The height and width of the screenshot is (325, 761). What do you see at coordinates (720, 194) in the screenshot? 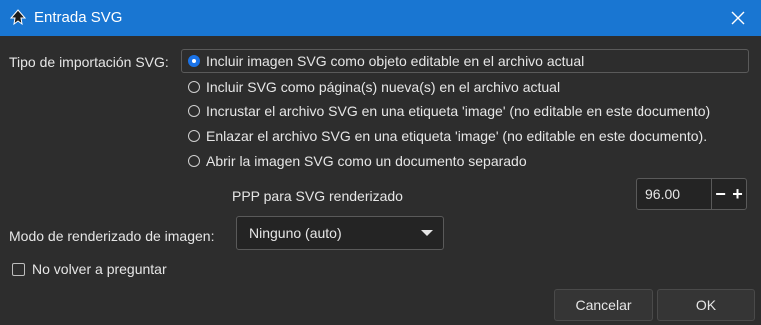
I see `decrement-button: −` at bounding box center [720, 194].